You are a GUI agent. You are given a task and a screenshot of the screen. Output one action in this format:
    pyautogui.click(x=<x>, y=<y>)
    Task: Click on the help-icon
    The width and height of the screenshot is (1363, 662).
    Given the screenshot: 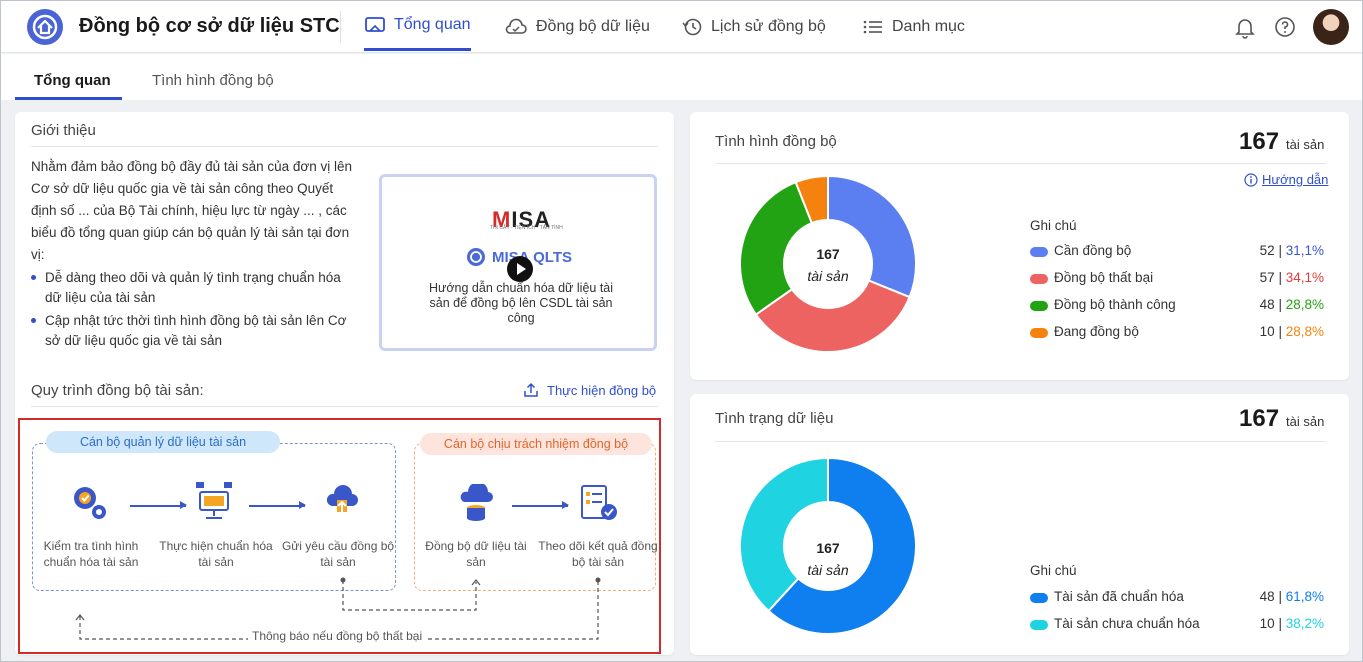 What is the action you would take?
    pyautogui.click(x=1285, y=27)
    